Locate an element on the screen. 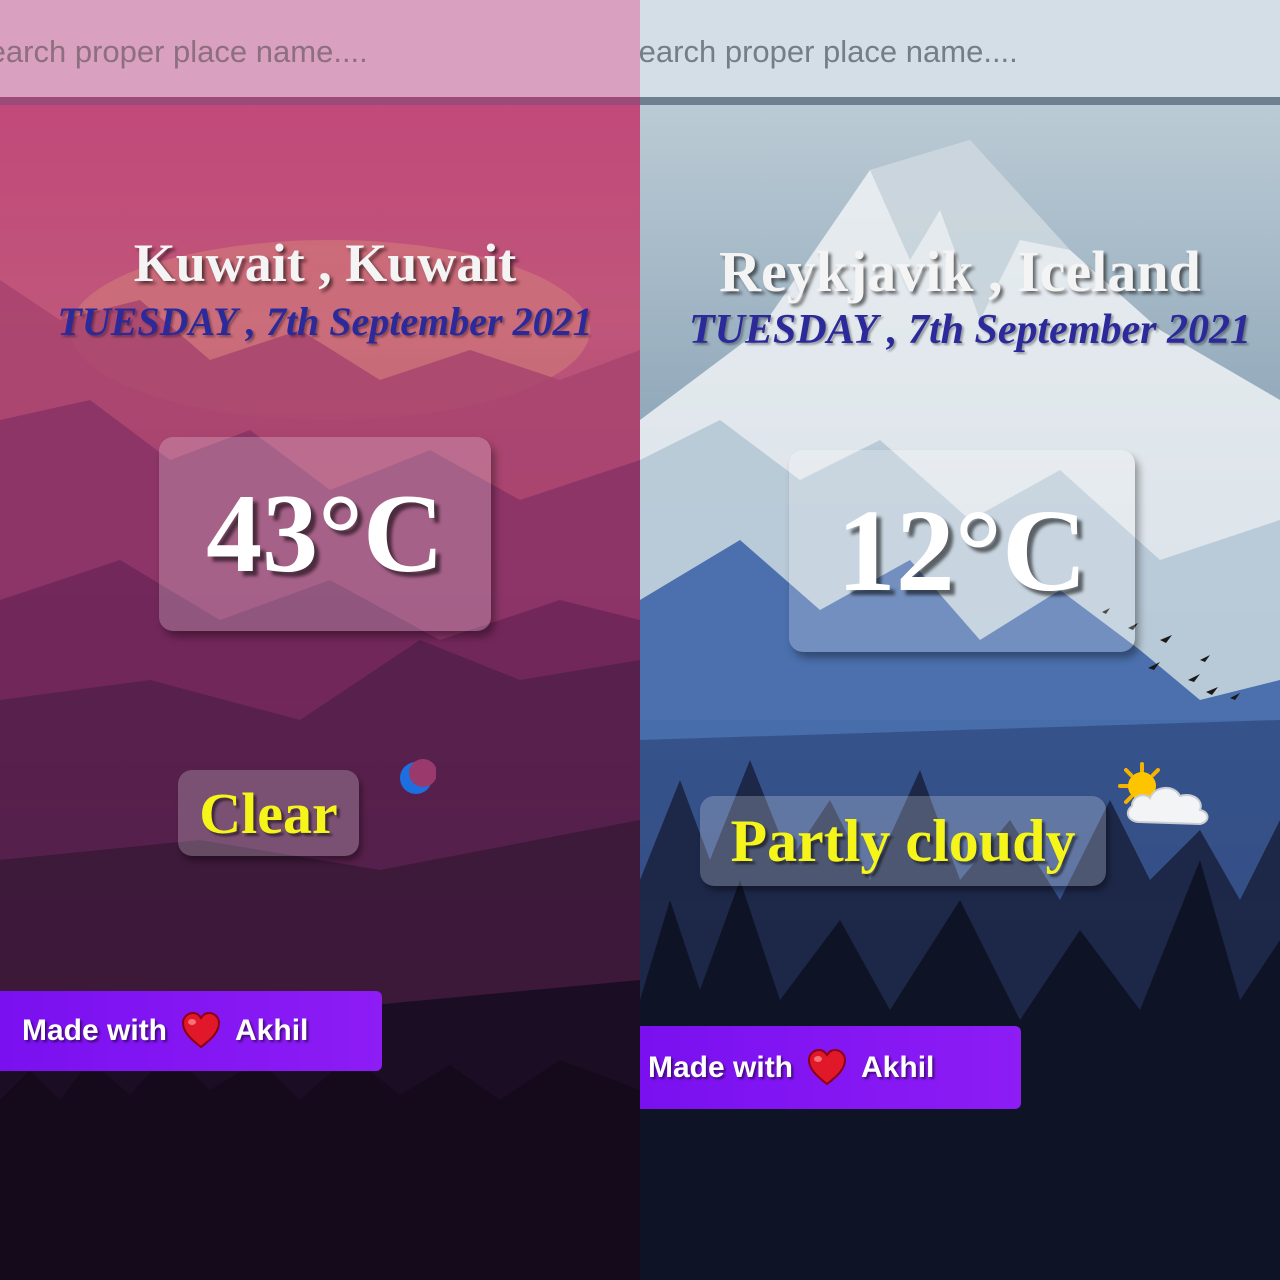  temperature-card: 43°C is located at coordinates (325, 534).